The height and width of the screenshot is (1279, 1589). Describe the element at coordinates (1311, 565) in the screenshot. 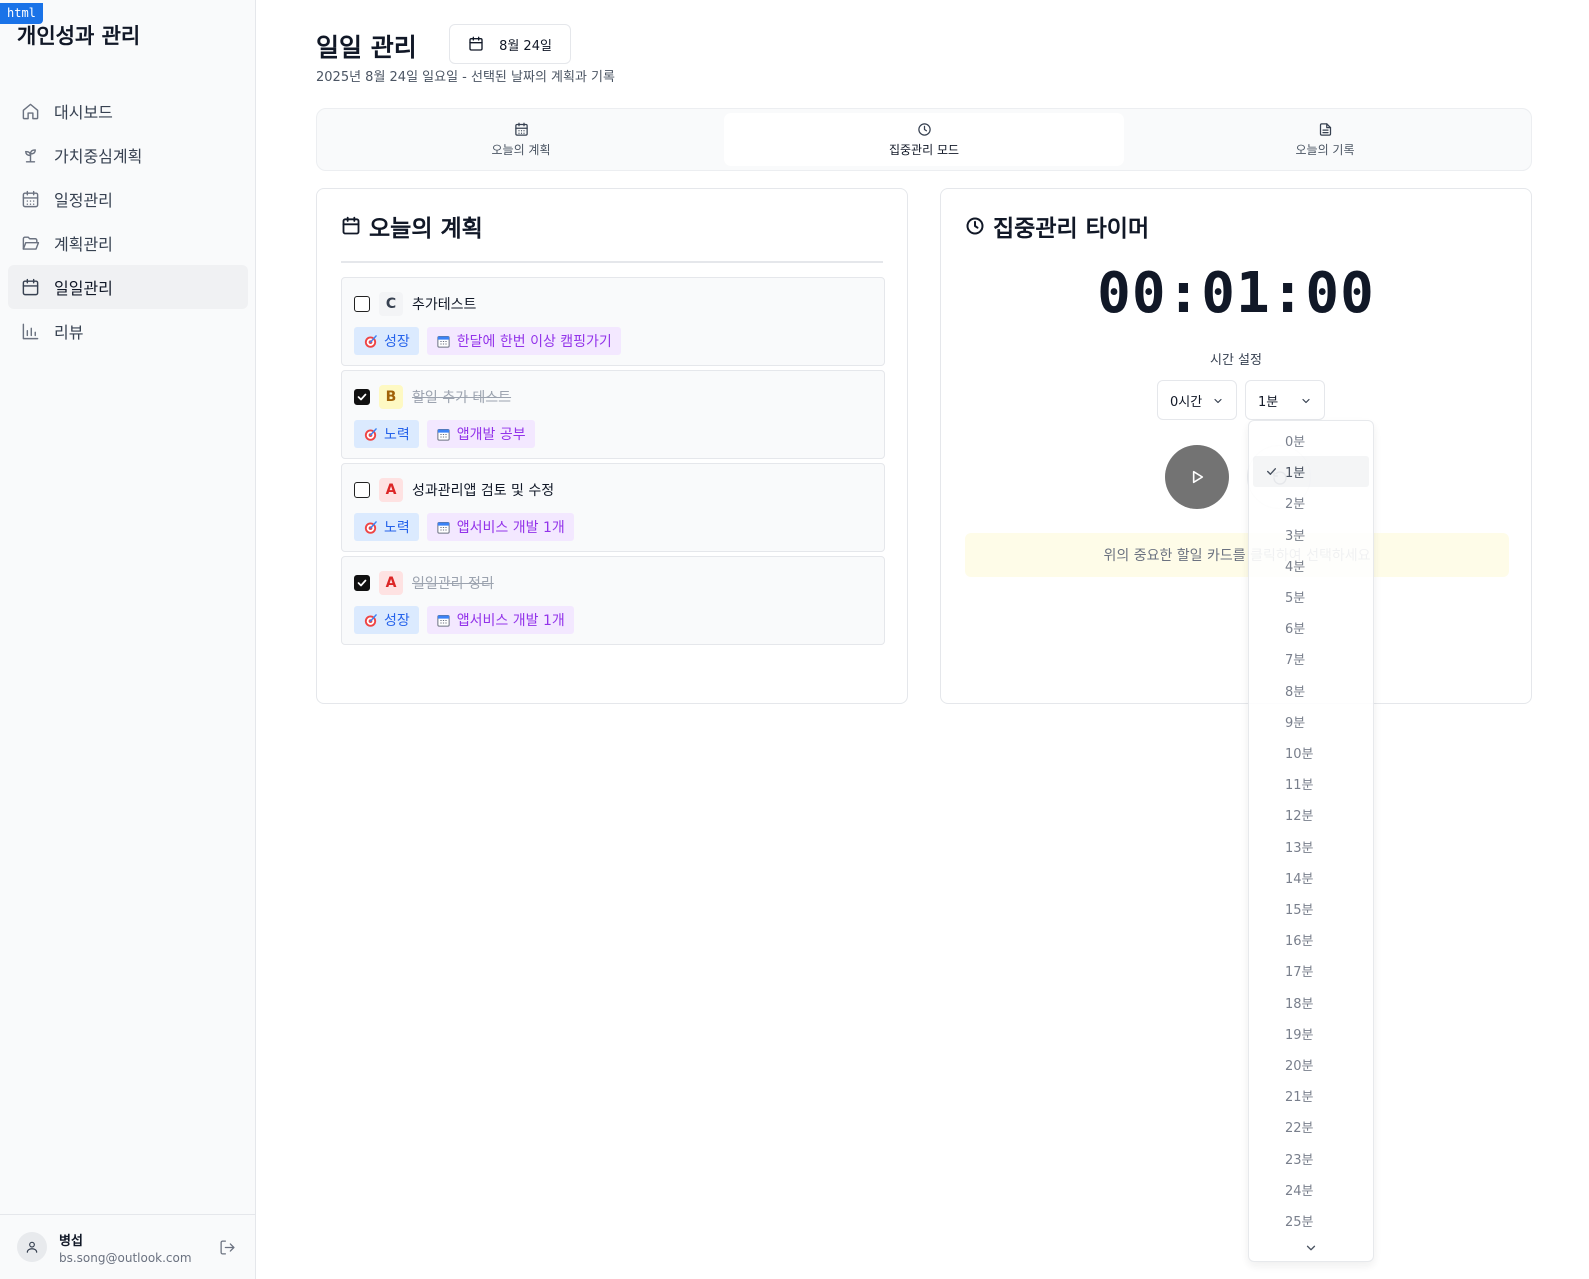

I see `minutes-option: 4분` at that location.